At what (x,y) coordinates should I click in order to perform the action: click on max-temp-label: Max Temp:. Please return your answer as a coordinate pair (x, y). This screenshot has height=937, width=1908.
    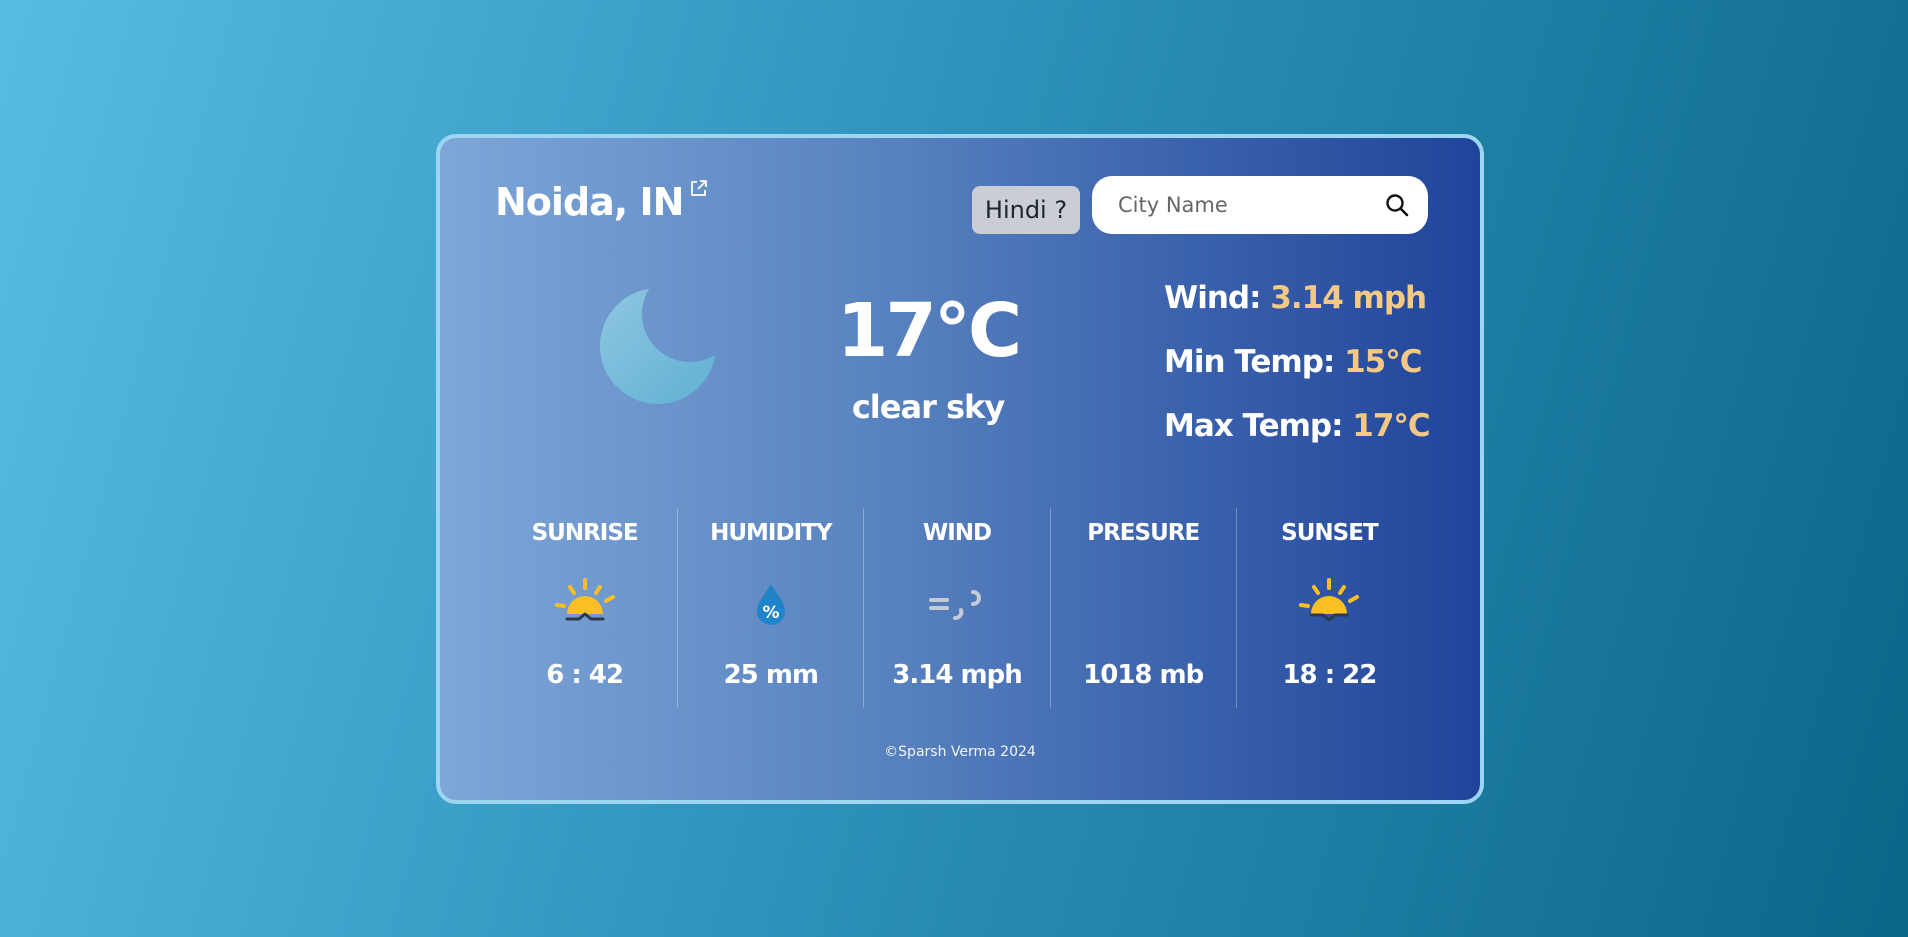
    Looking at the image, I should click on (1258, 426).